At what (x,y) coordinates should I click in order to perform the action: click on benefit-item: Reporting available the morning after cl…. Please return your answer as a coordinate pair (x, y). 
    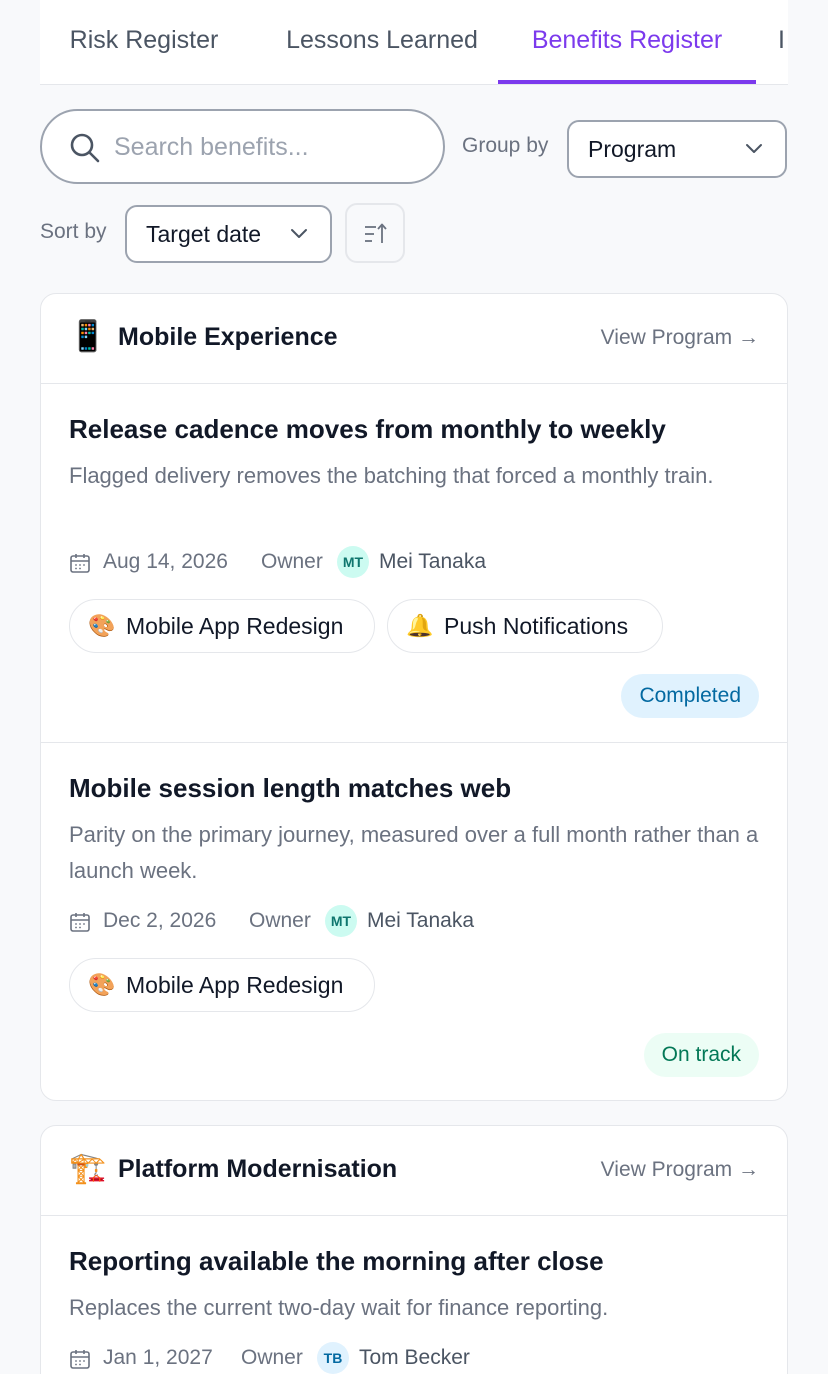
    Looking at the image, I should click on (414, 1295).